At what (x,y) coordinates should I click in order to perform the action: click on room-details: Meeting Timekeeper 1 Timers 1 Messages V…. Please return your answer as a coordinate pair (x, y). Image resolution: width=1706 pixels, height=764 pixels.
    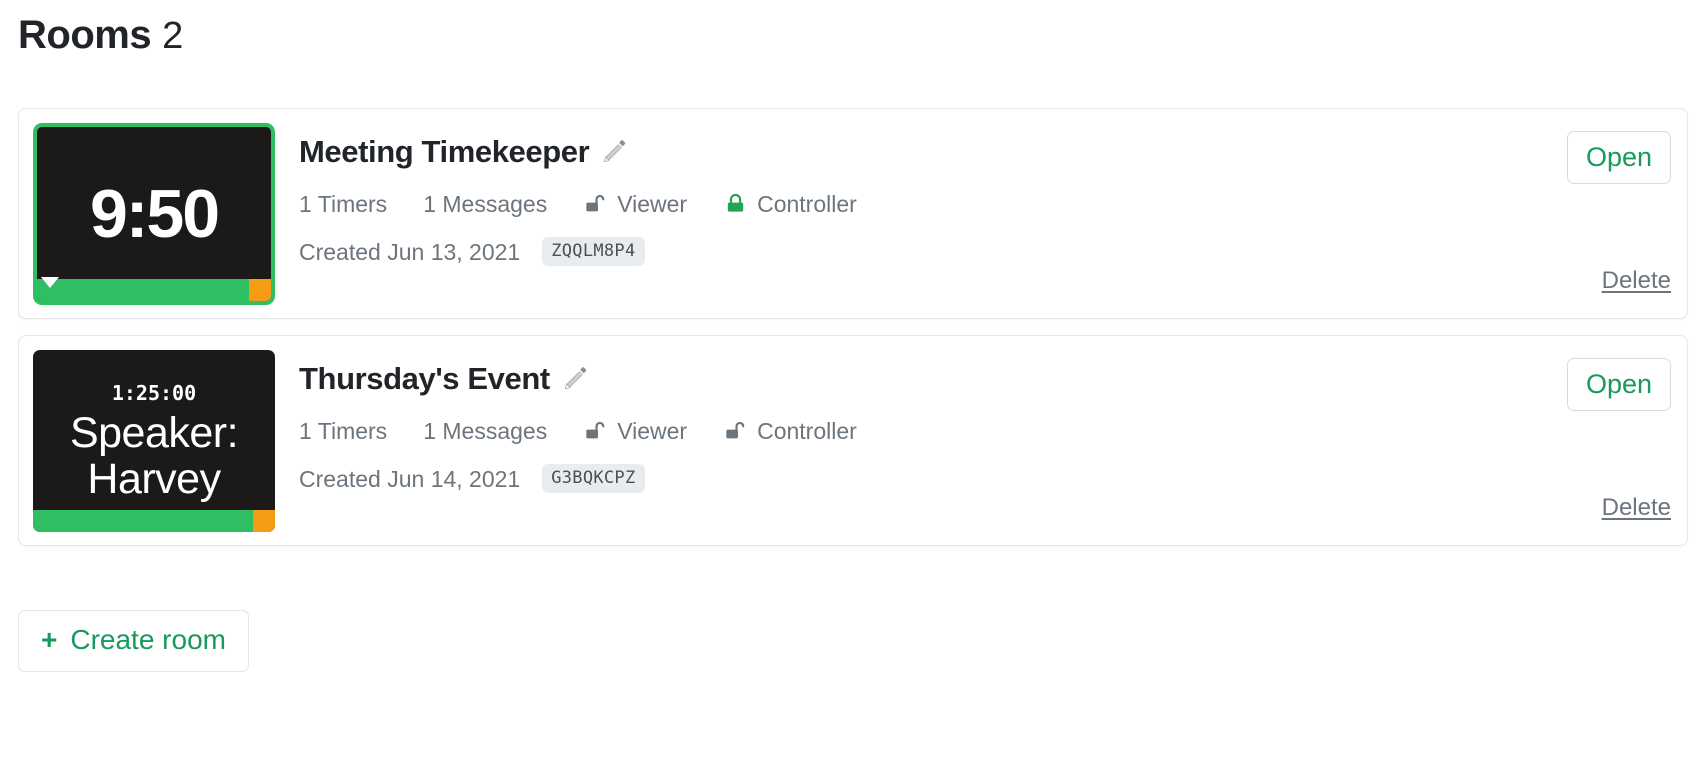
    Looking at the image, I should click on (913, 194).